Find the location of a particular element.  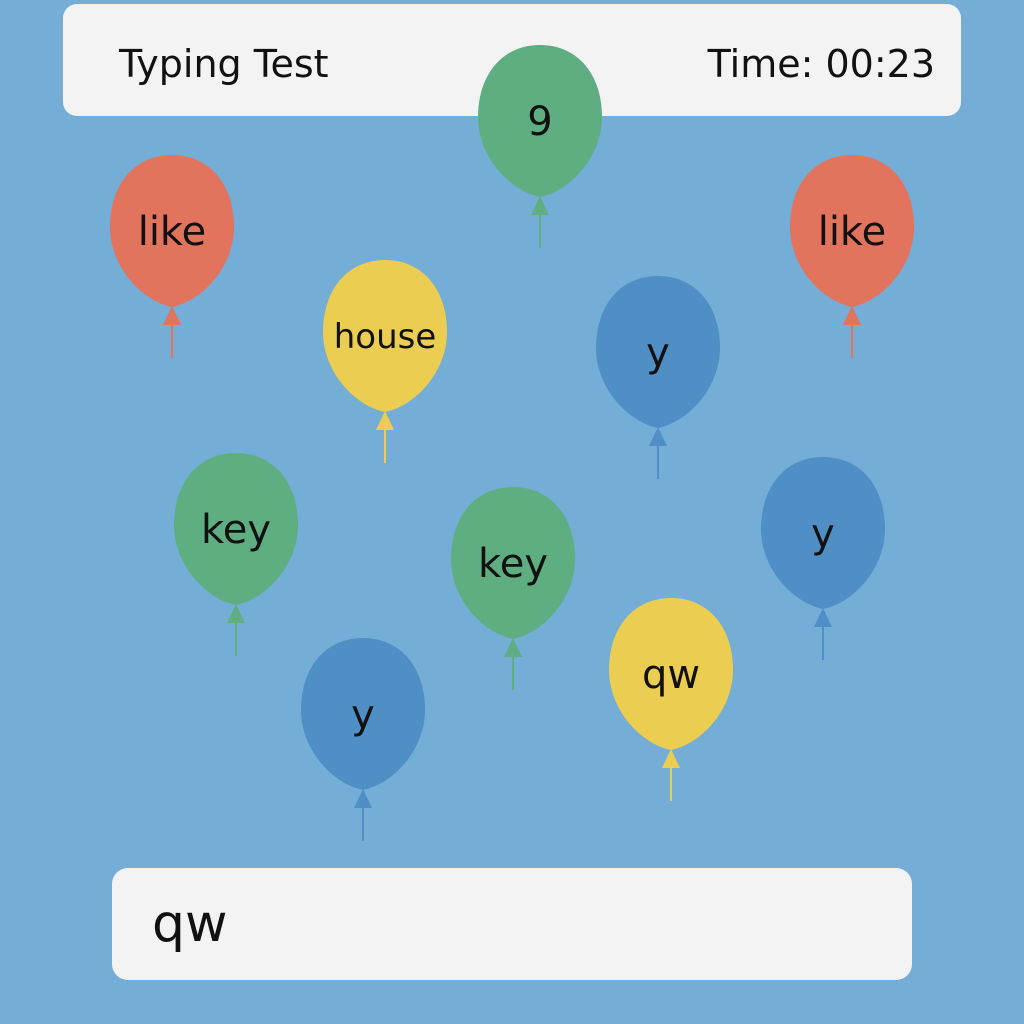

balloon-word: 9 is located at coordinates (540, 122).